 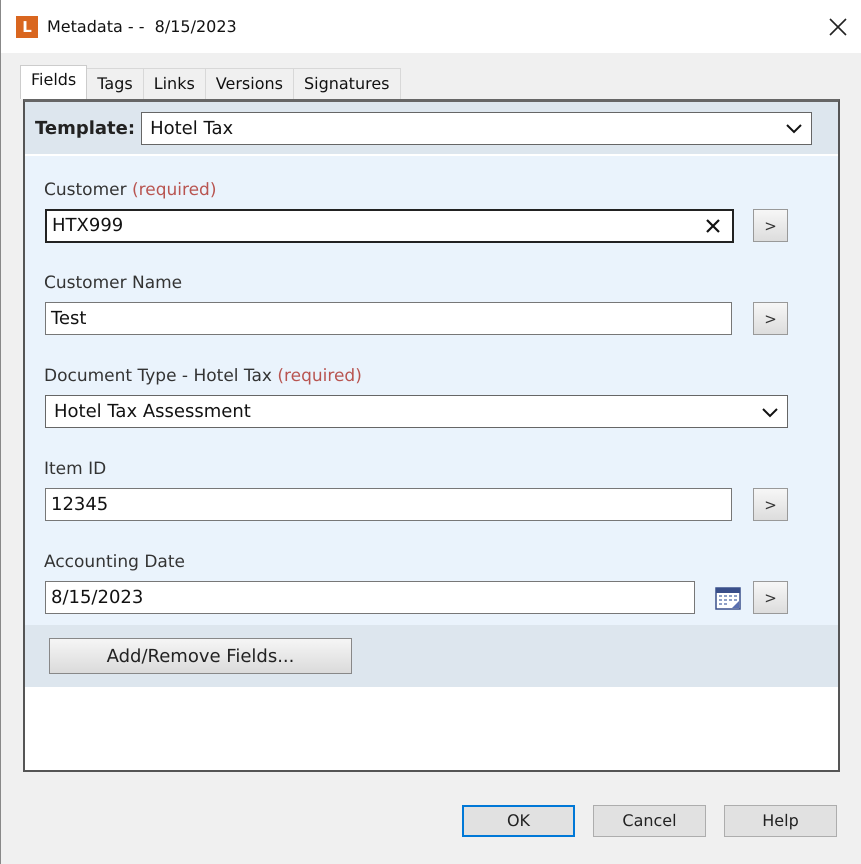 What do you see at coordinates (142, 26) in the screenshot?
I see `window-title: Metadata - - 8/15/2023` at bounding box center [142, 26].